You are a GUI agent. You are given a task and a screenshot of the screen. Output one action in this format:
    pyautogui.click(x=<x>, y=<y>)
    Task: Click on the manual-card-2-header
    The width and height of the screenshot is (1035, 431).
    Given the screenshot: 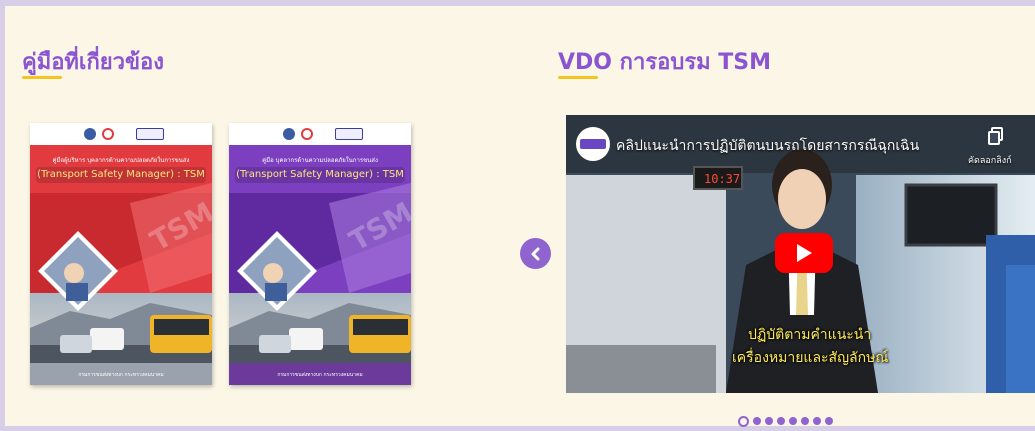 What is the action you would take?
    pyautogui.click(x=320, y=134)
    